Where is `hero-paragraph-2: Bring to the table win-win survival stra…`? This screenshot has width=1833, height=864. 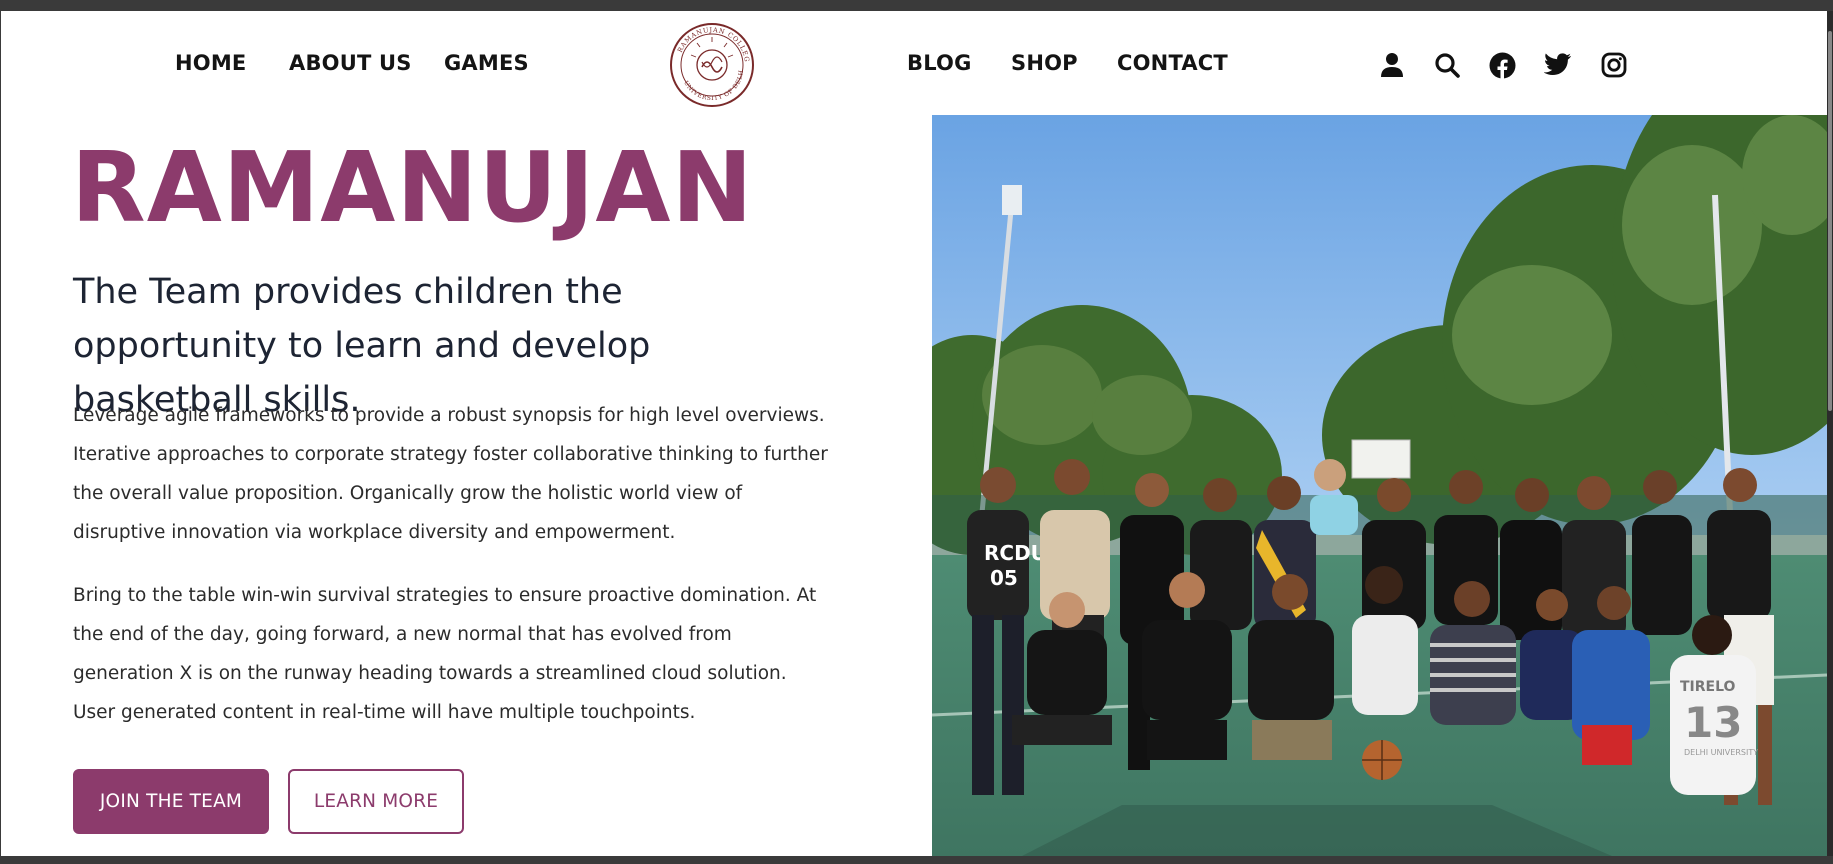
hero-paragraph-2: Bring to the table win-win survival stra… is located at coordinates (445, 654).